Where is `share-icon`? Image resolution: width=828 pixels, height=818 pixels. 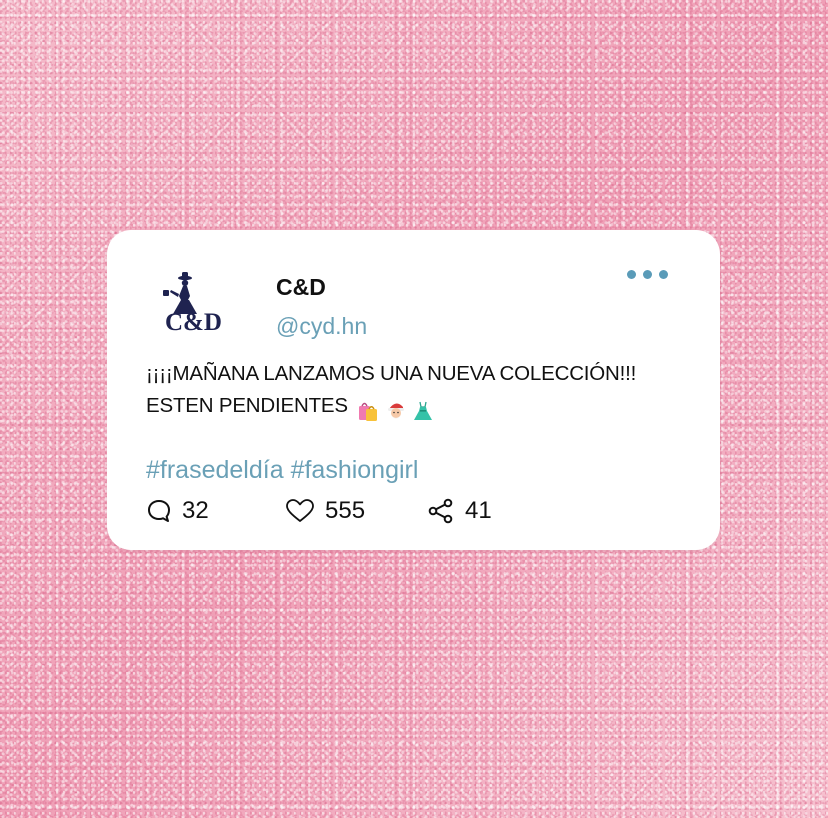
share-icon is located at coordinates (440, 511).